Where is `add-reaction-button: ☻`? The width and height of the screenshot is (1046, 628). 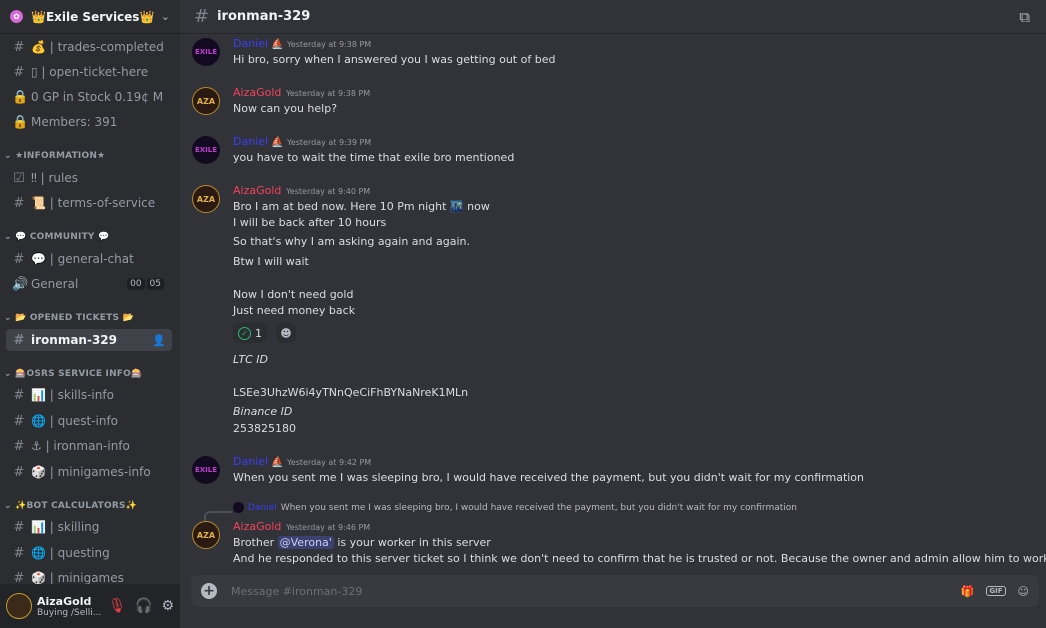 add-reaction-button: ☻ is located at coordinates (286, 333).